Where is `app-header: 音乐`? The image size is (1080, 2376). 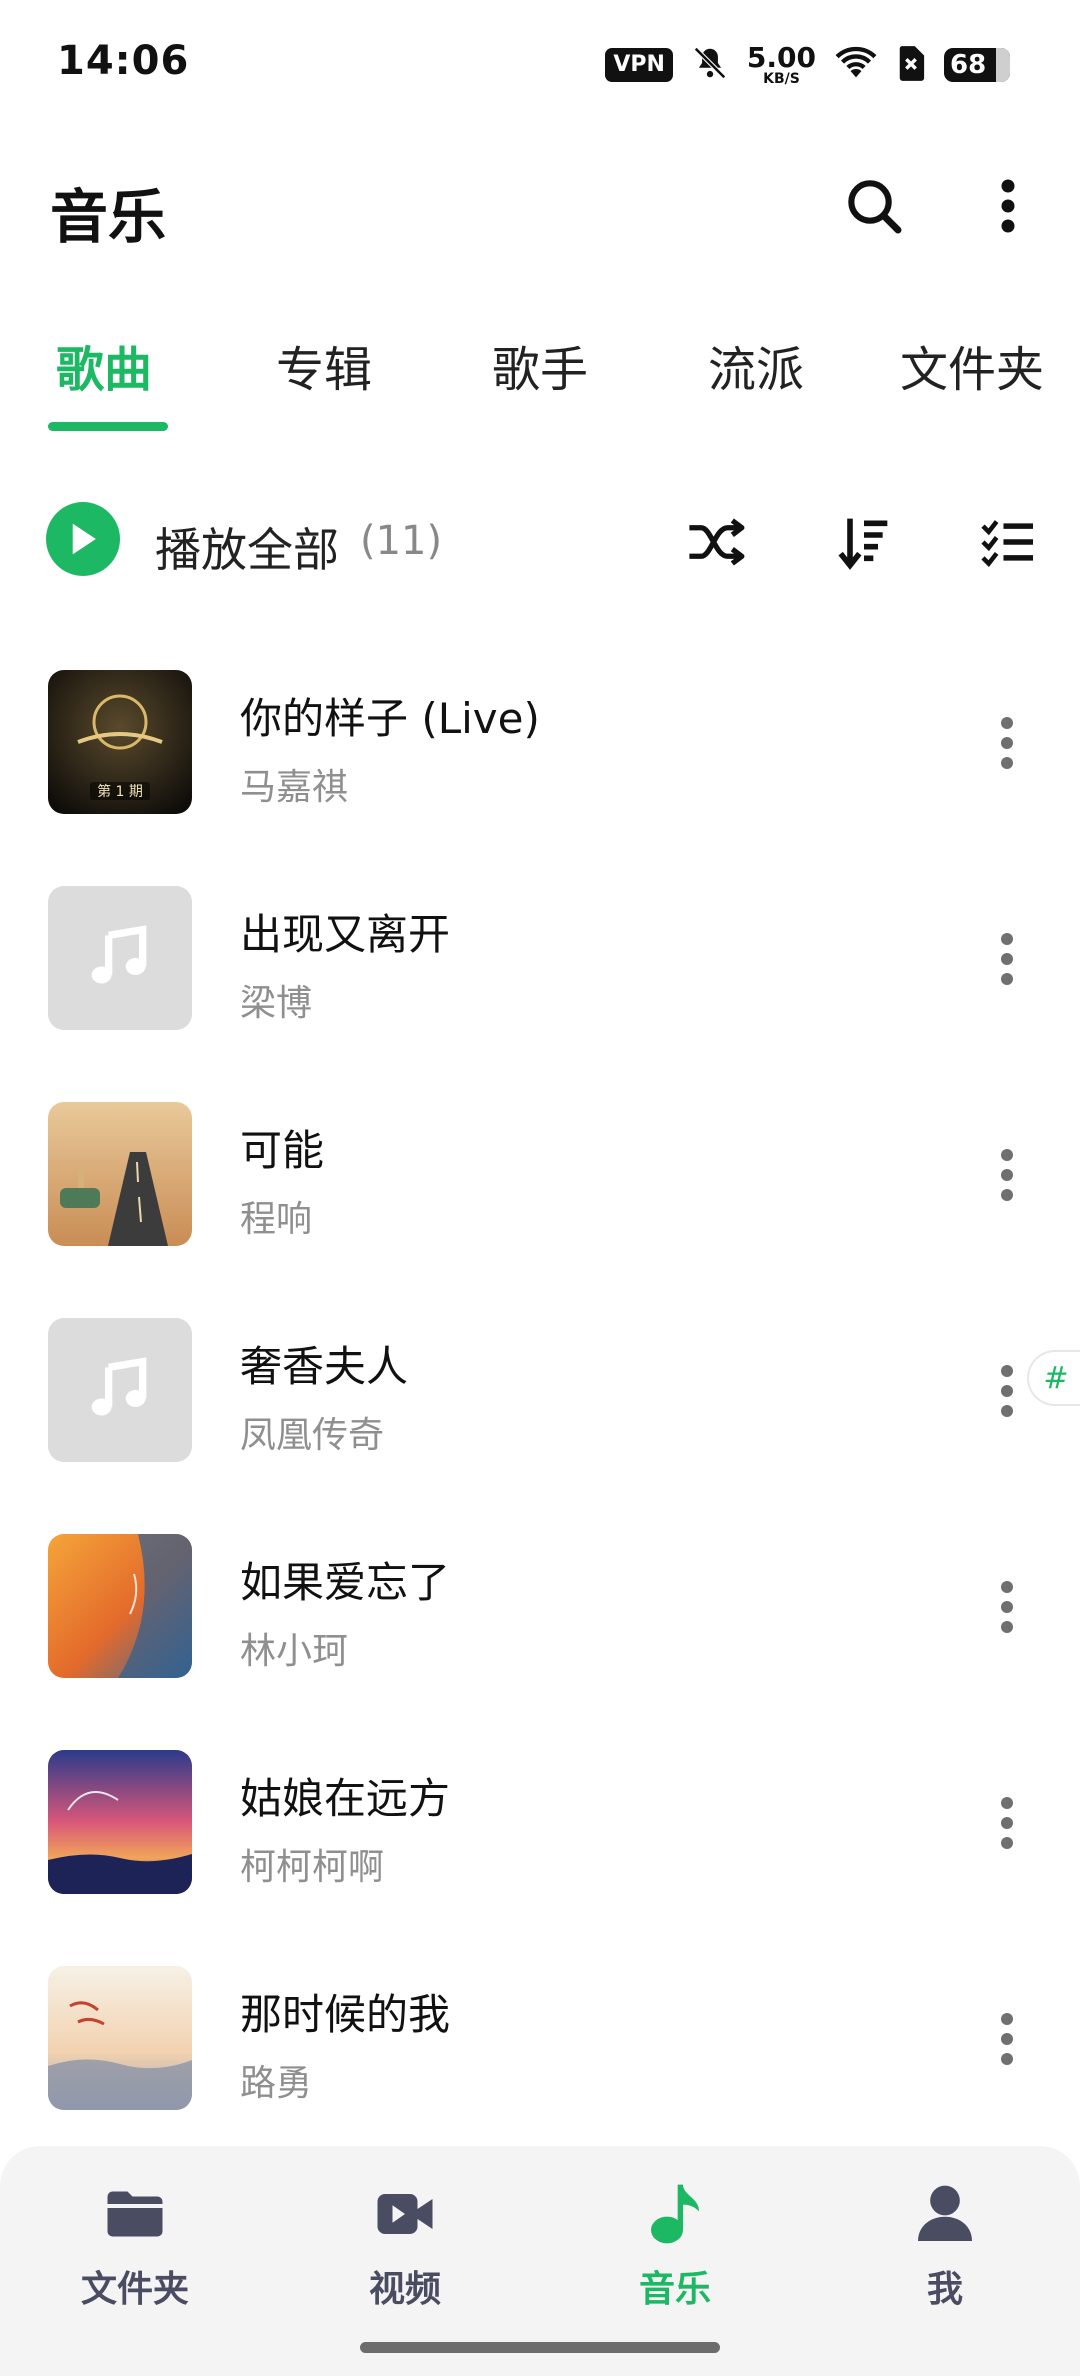 app-header: 音乐 is located at coordinates (540, 205).